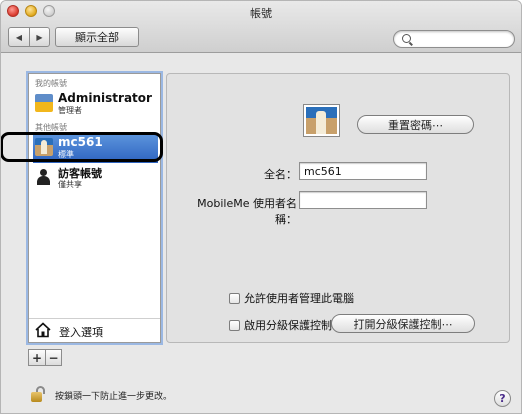  What do you see at coordinates (114, 397) in the screenshot?
I see `lock-hint-text: 按鎖頭一下防止進一步更改。` at bounding box center [114, 397].